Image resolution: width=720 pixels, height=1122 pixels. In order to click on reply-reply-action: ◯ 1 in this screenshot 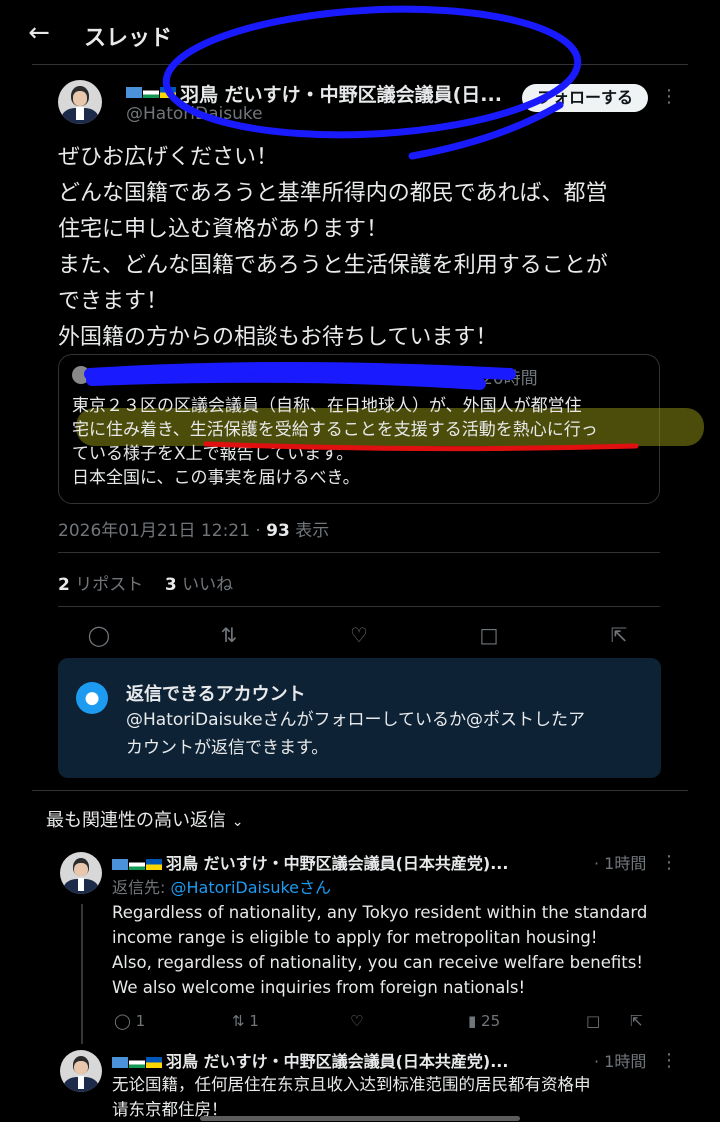, I will do `click(129, 1021)`.